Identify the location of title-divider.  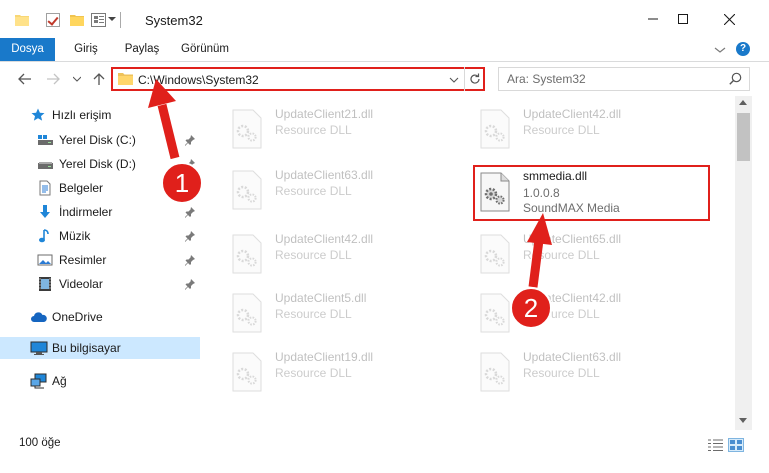
(120, 20).